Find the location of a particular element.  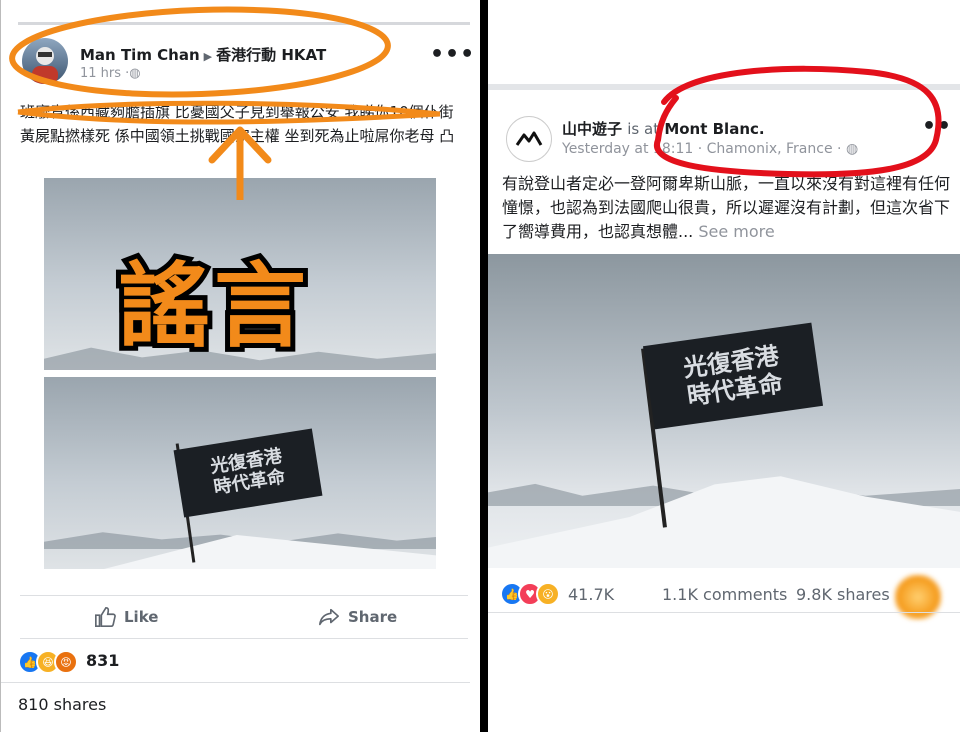

share-icon is located at coordinates (329, 617).